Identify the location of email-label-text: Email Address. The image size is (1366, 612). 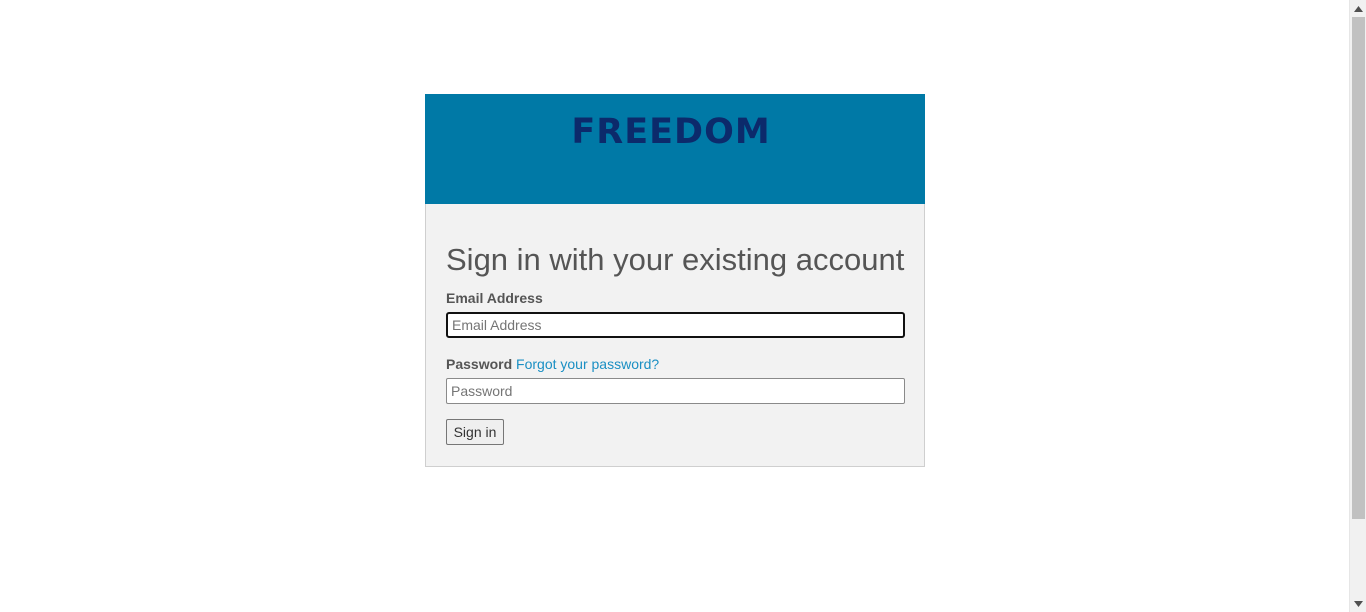
(494, 298).